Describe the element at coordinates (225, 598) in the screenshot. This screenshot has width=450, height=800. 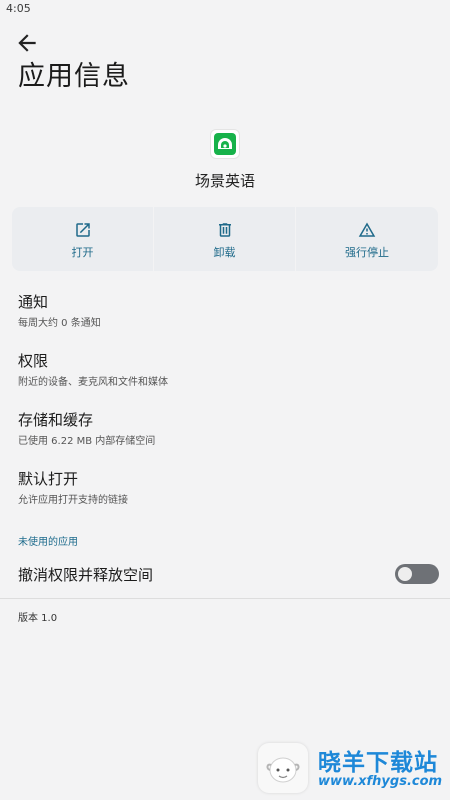
I see `divider` at that location.